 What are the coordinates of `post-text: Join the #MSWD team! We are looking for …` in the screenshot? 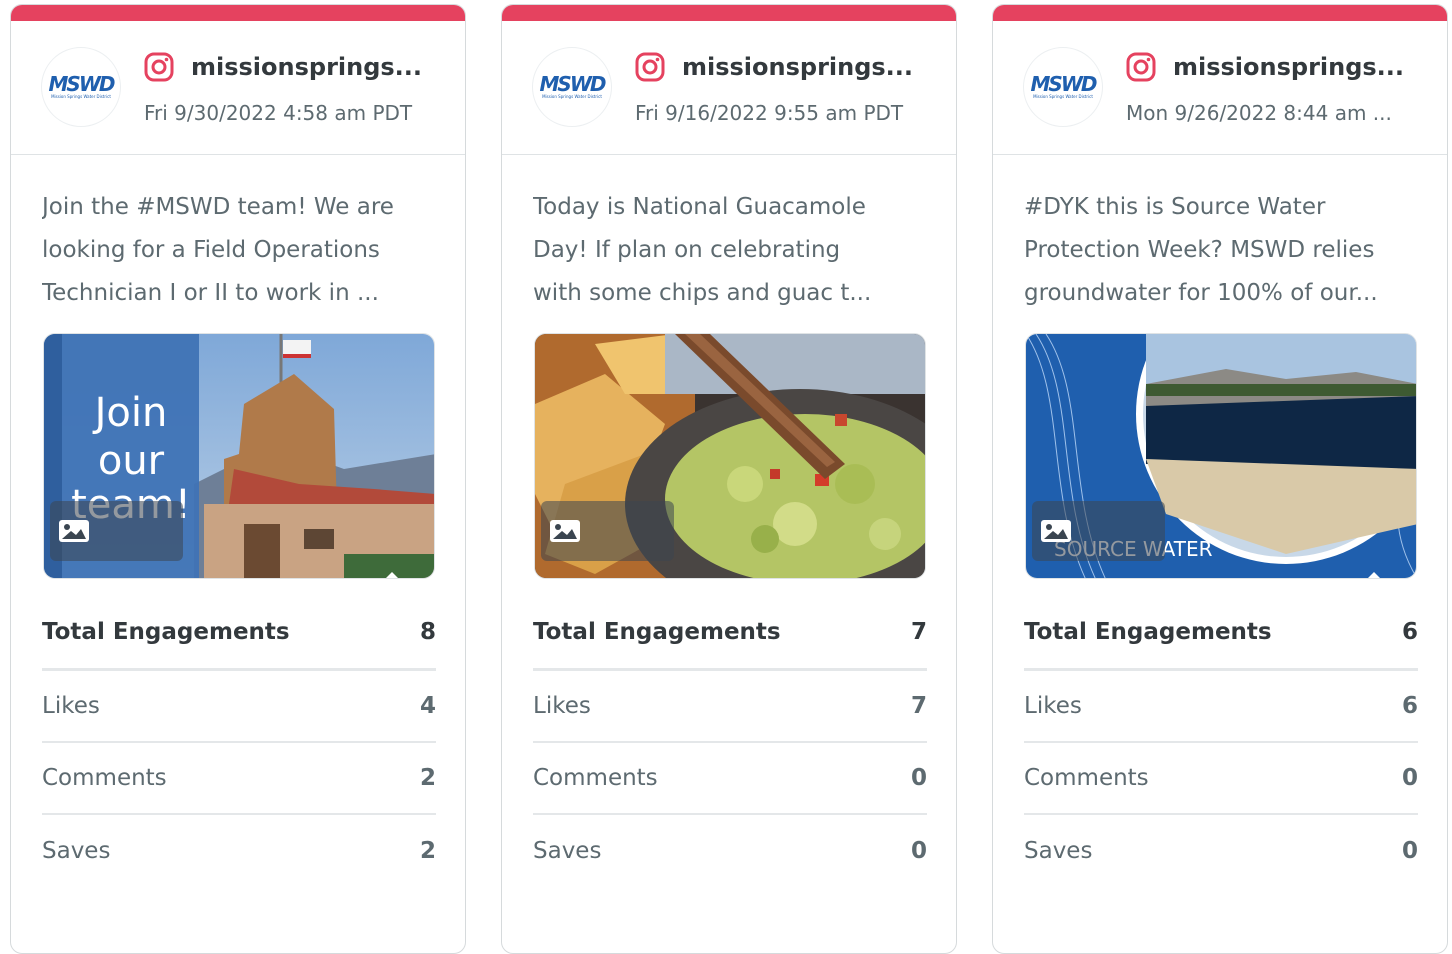 It's located at (238, 250).